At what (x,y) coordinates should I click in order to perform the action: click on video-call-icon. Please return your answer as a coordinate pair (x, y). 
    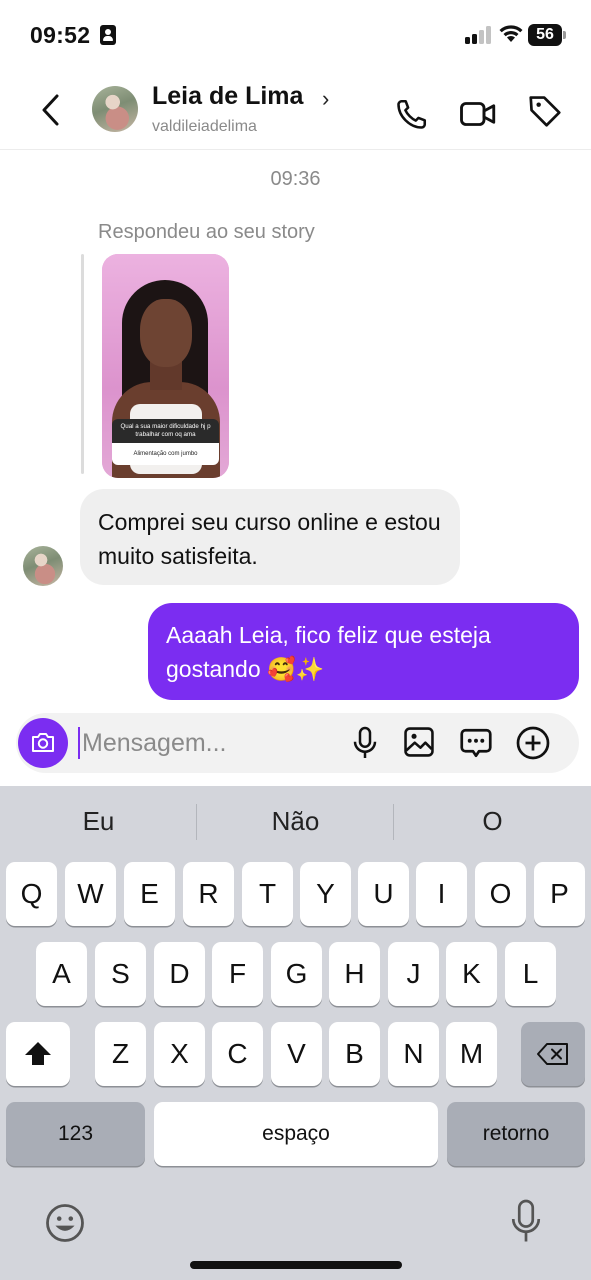
    Looking at the image, I should click on (478, 114).